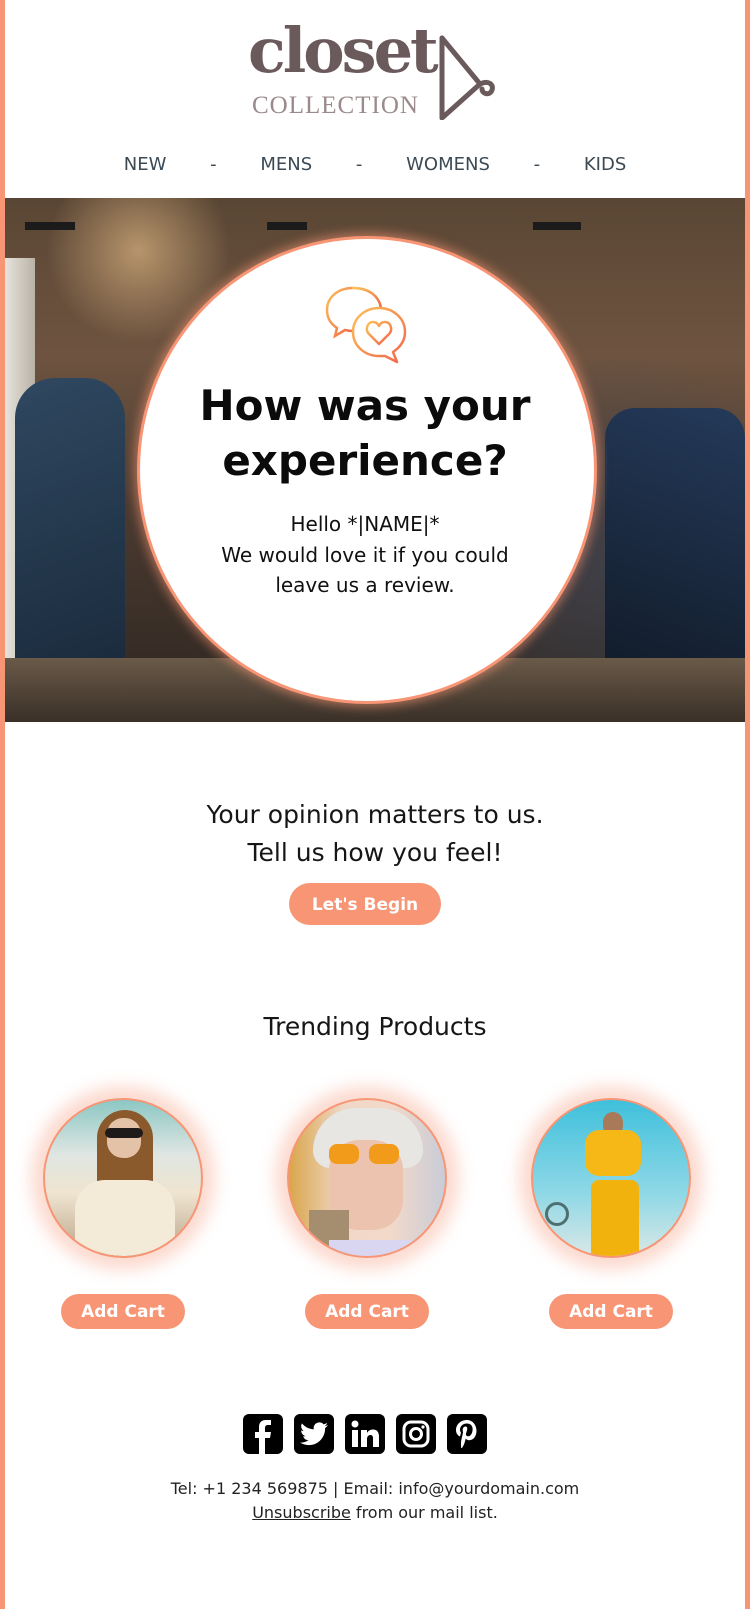 The image size is (750, 1609). Describe the element at coordinates (615, 1218) in the screenshot. I see `pants-shape` at that location.